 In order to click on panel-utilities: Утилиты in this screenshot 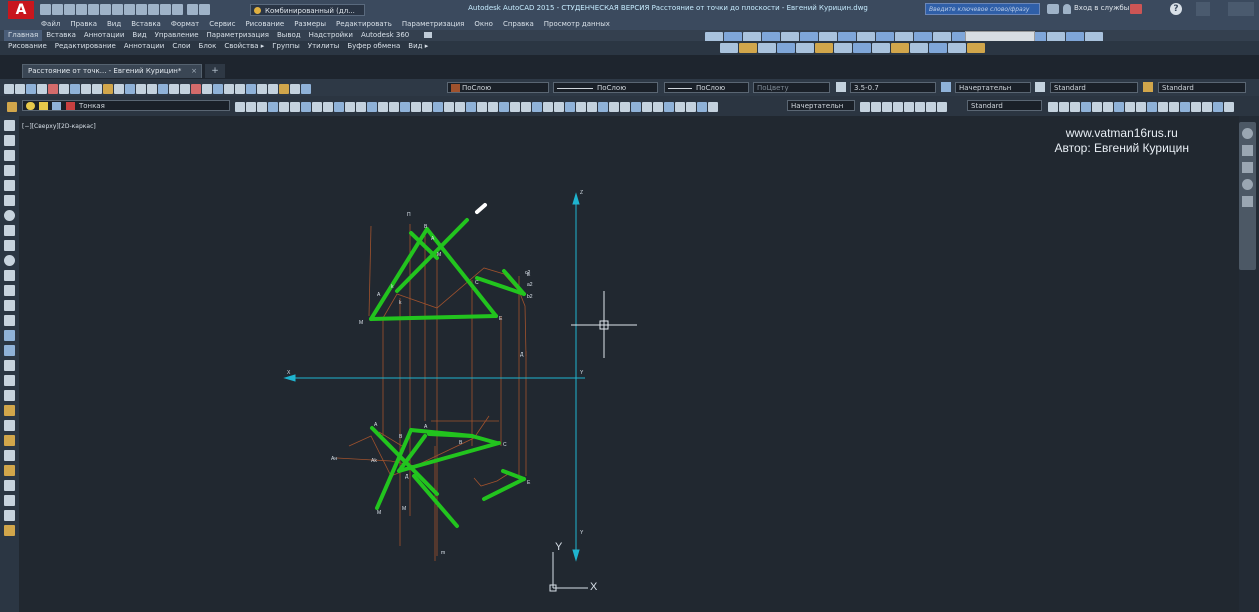, I will do `click(324, 46)`.